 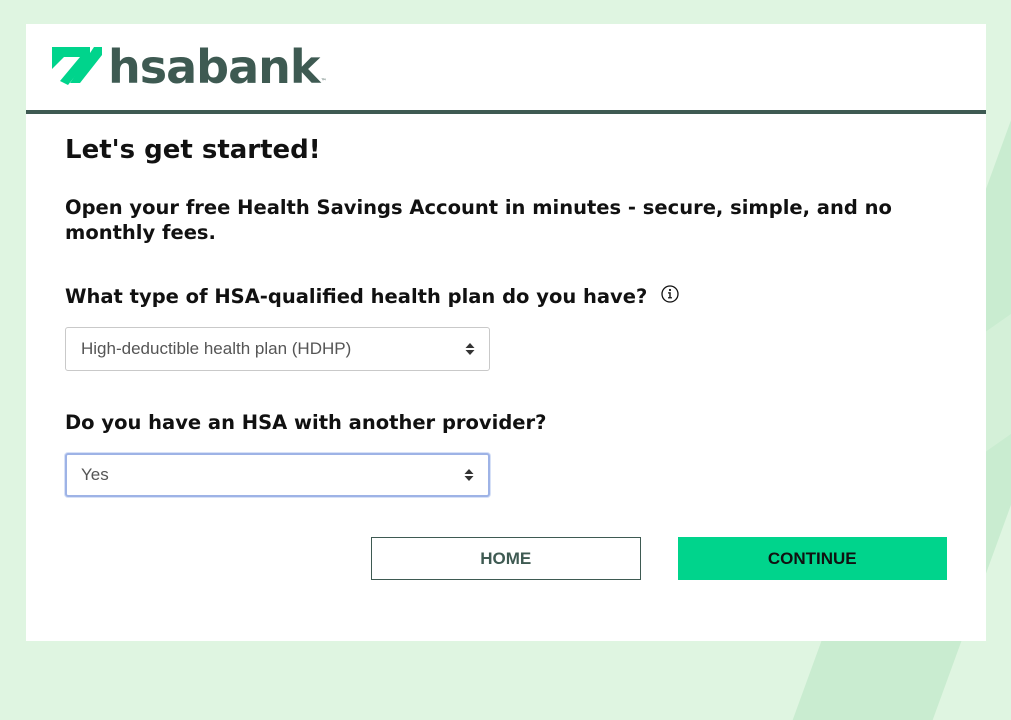 What do you see at coordinates (193, 150) in the screenshot?
I see `page-title: Let's get started!` at bounding box center [193, 150].